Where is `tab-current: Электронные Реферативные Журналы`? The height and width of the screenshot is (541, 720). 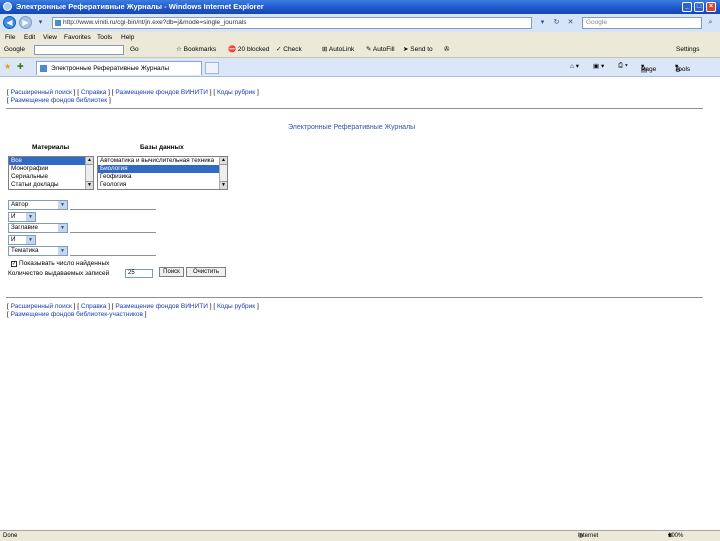
tab-current: Электронные Реферативные Журналы is located at coordinates (119, 68).